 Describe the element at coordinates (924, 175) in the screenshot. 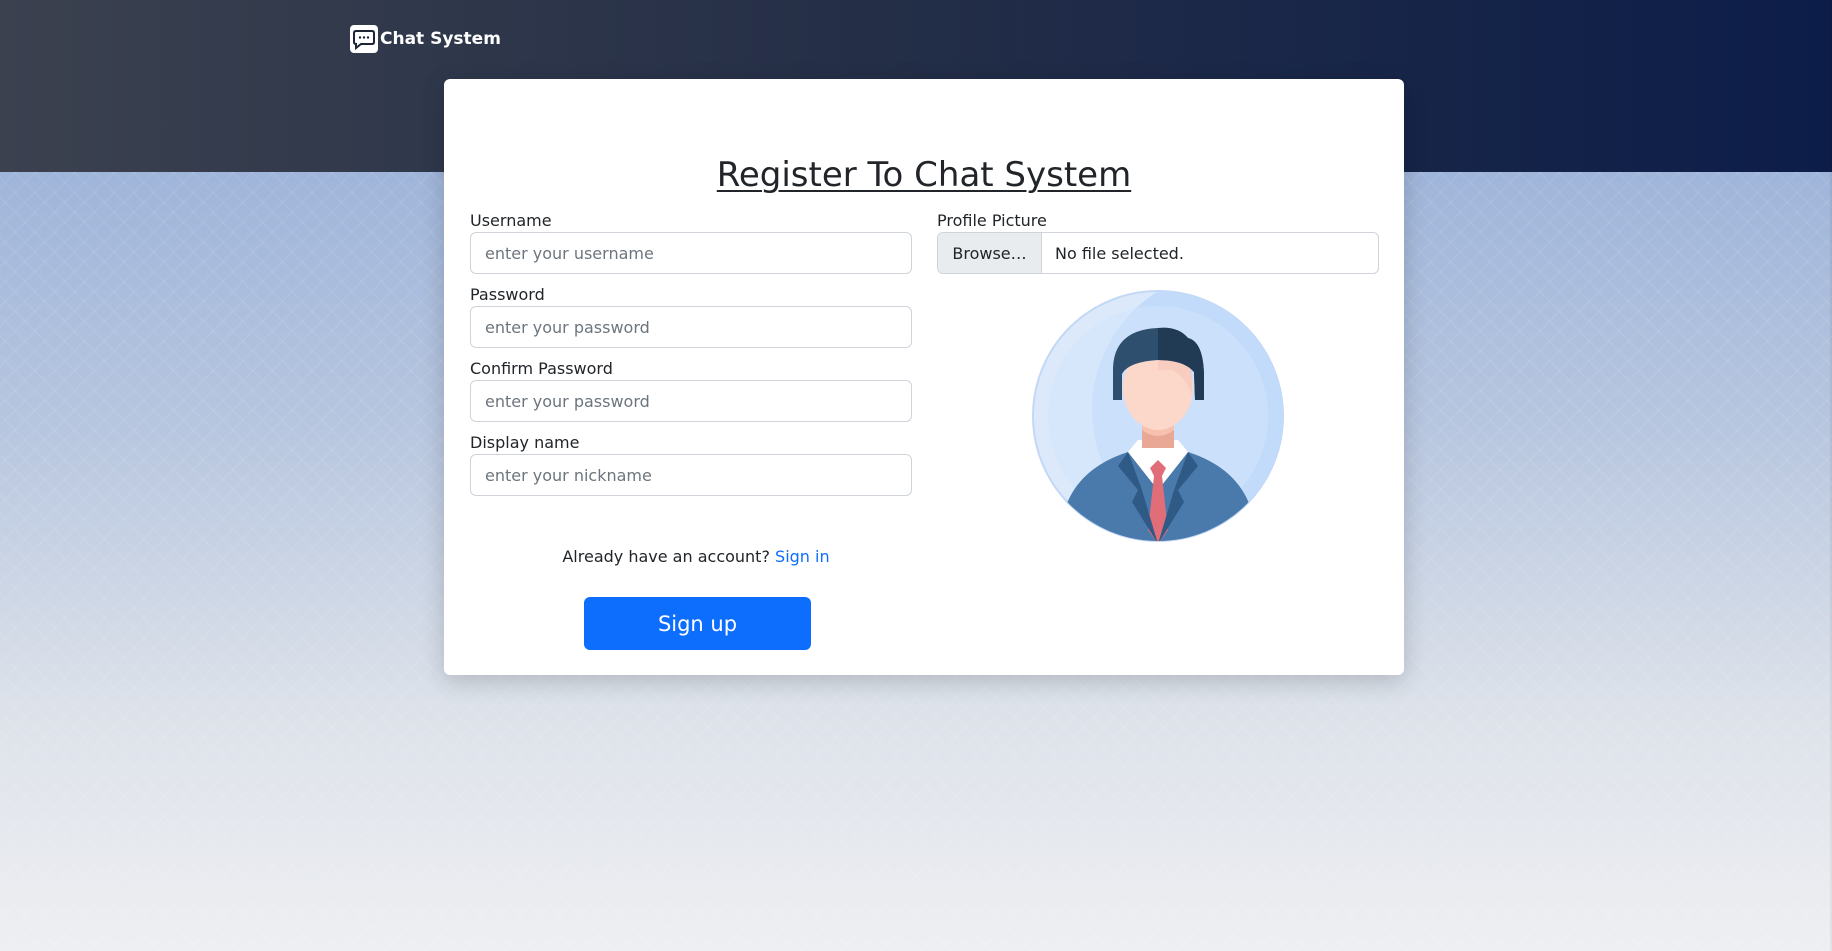

I see `page-title: Register To Chat System` at that location.